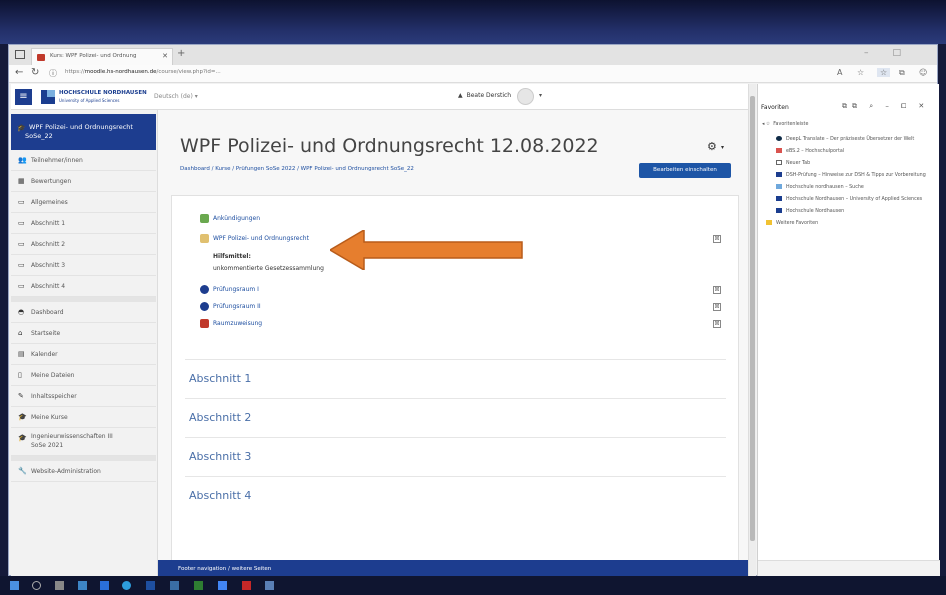 The width and height of the screenshot is (946, 595). I want to click on edit-mode-button: Bearbeiten einschalten, so click(685, 170).